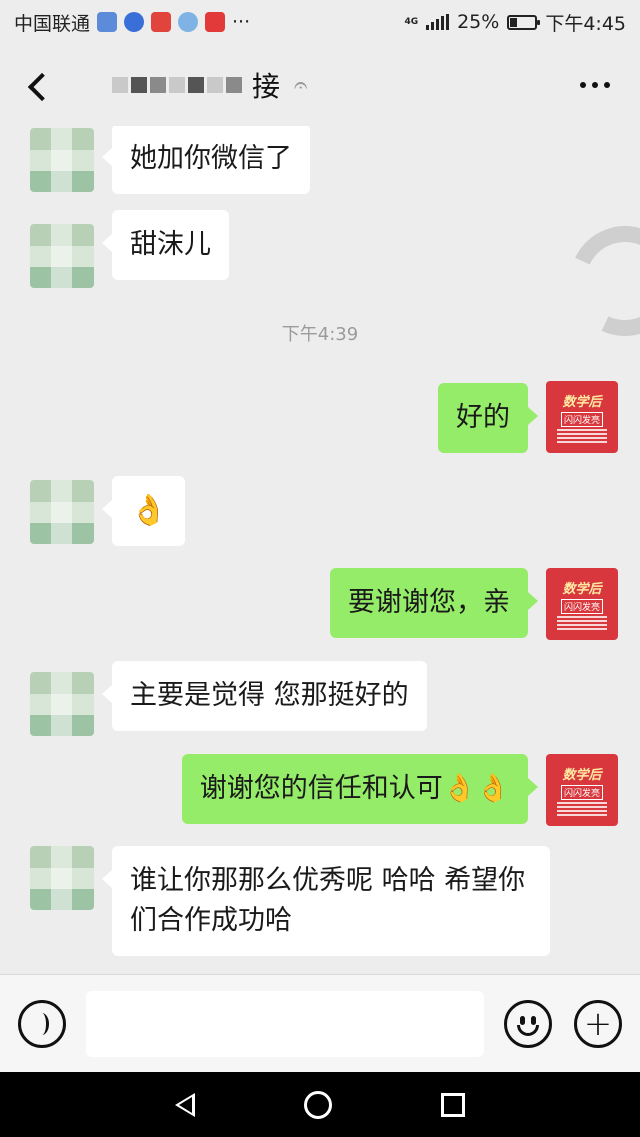  What do you see at coordinates (266, 86) in the screenshot?
I see `chat-title-text: 接` at bounding box center [266, 86].